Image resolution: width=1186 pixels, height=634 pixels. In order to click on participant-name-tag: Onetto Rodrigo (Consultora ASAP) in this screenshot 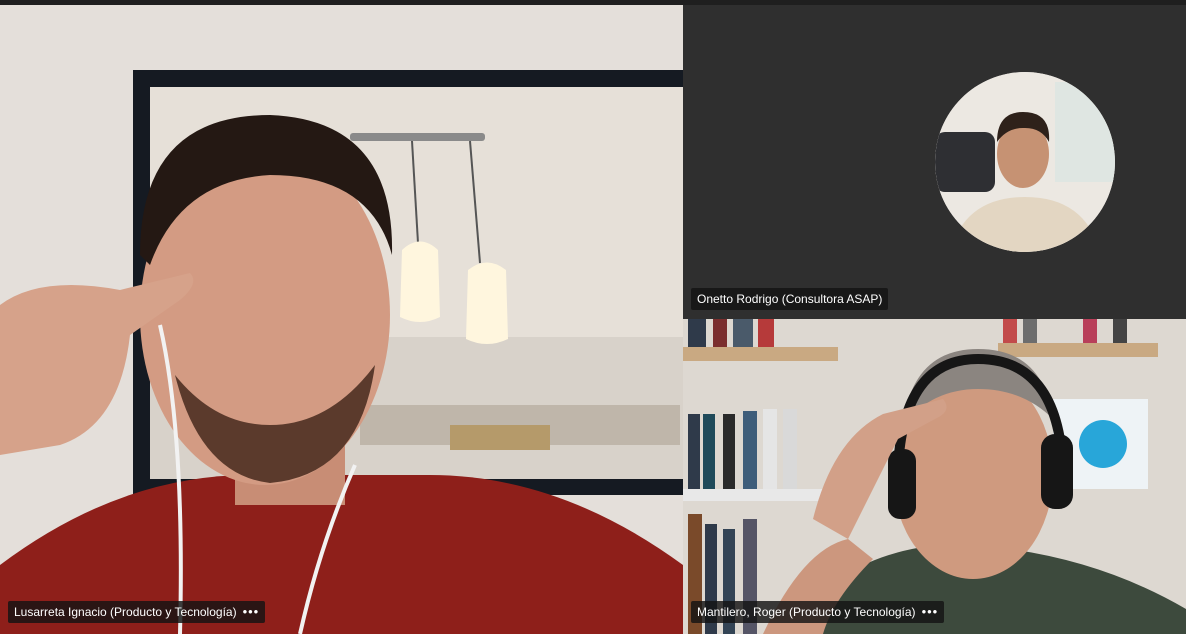, I will do `click(790, 299)`.